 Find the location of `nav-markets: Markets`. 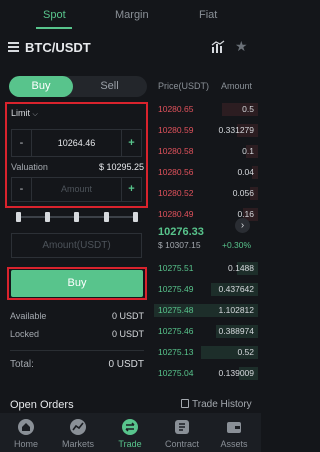

nav-markets: Markets is located at coordinates (78, 432).